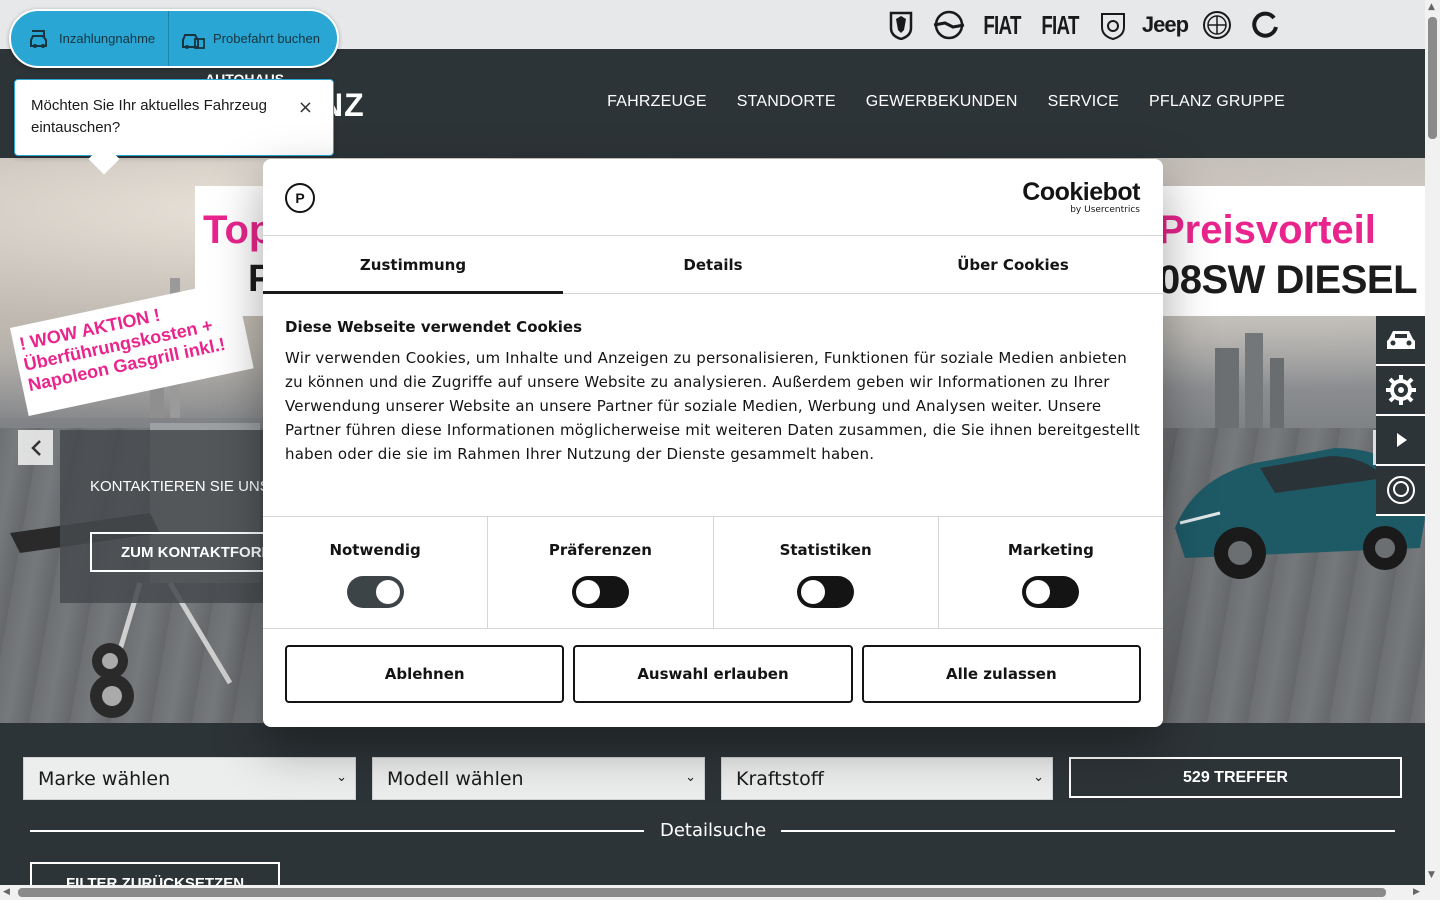  What do you see at coordinates (1235, 777) in the screenshot?
I see `hits-button: 529 TREFFER` at bounding box center [1235, 777].